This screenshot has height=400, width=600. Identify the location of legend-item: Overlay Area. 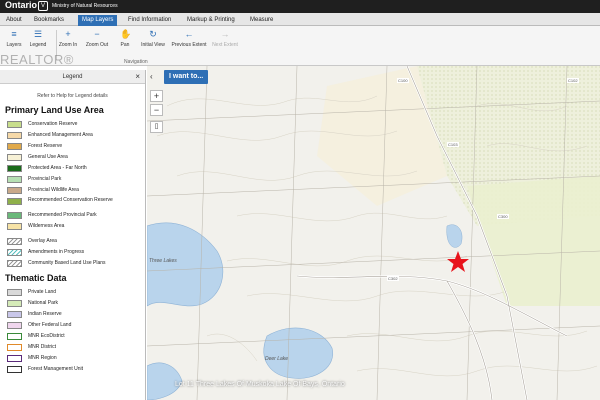
(72, 241).